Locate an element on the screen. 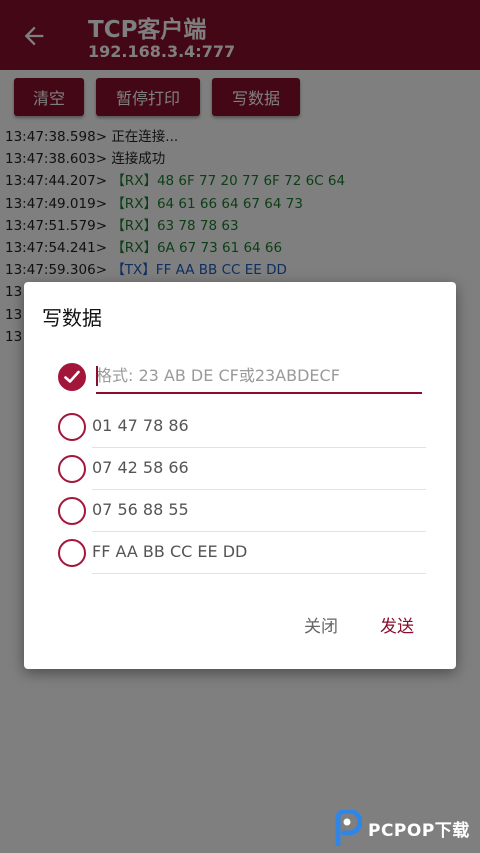 Image resolution: width=480 pixels, height=853 pixels. text-caret is located at coordinates (97, 376).